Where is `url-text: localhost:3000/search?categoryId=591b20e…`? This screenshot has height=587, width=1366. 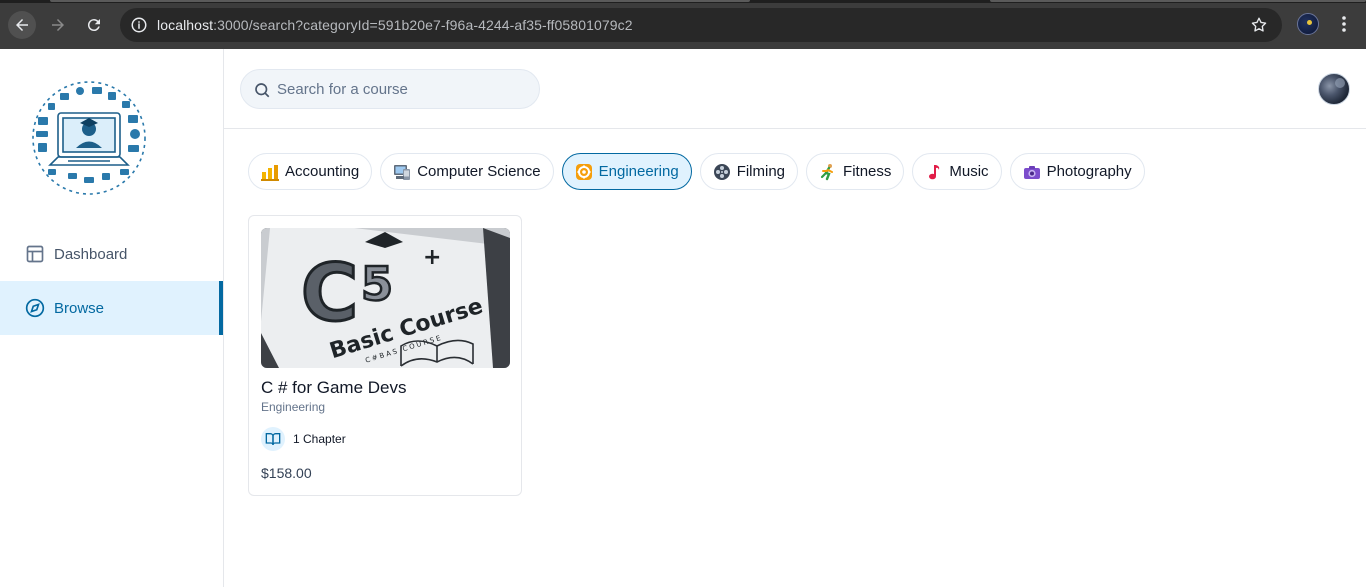 url-text: localhost:3000/search?categoryId=591b20e… is located at coordinates (395, 25).